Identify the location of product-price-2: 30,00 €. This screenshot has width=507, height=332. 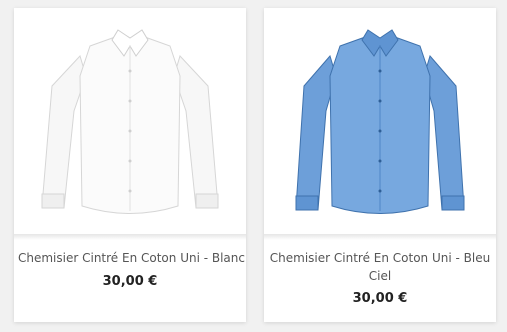
(380, 298).